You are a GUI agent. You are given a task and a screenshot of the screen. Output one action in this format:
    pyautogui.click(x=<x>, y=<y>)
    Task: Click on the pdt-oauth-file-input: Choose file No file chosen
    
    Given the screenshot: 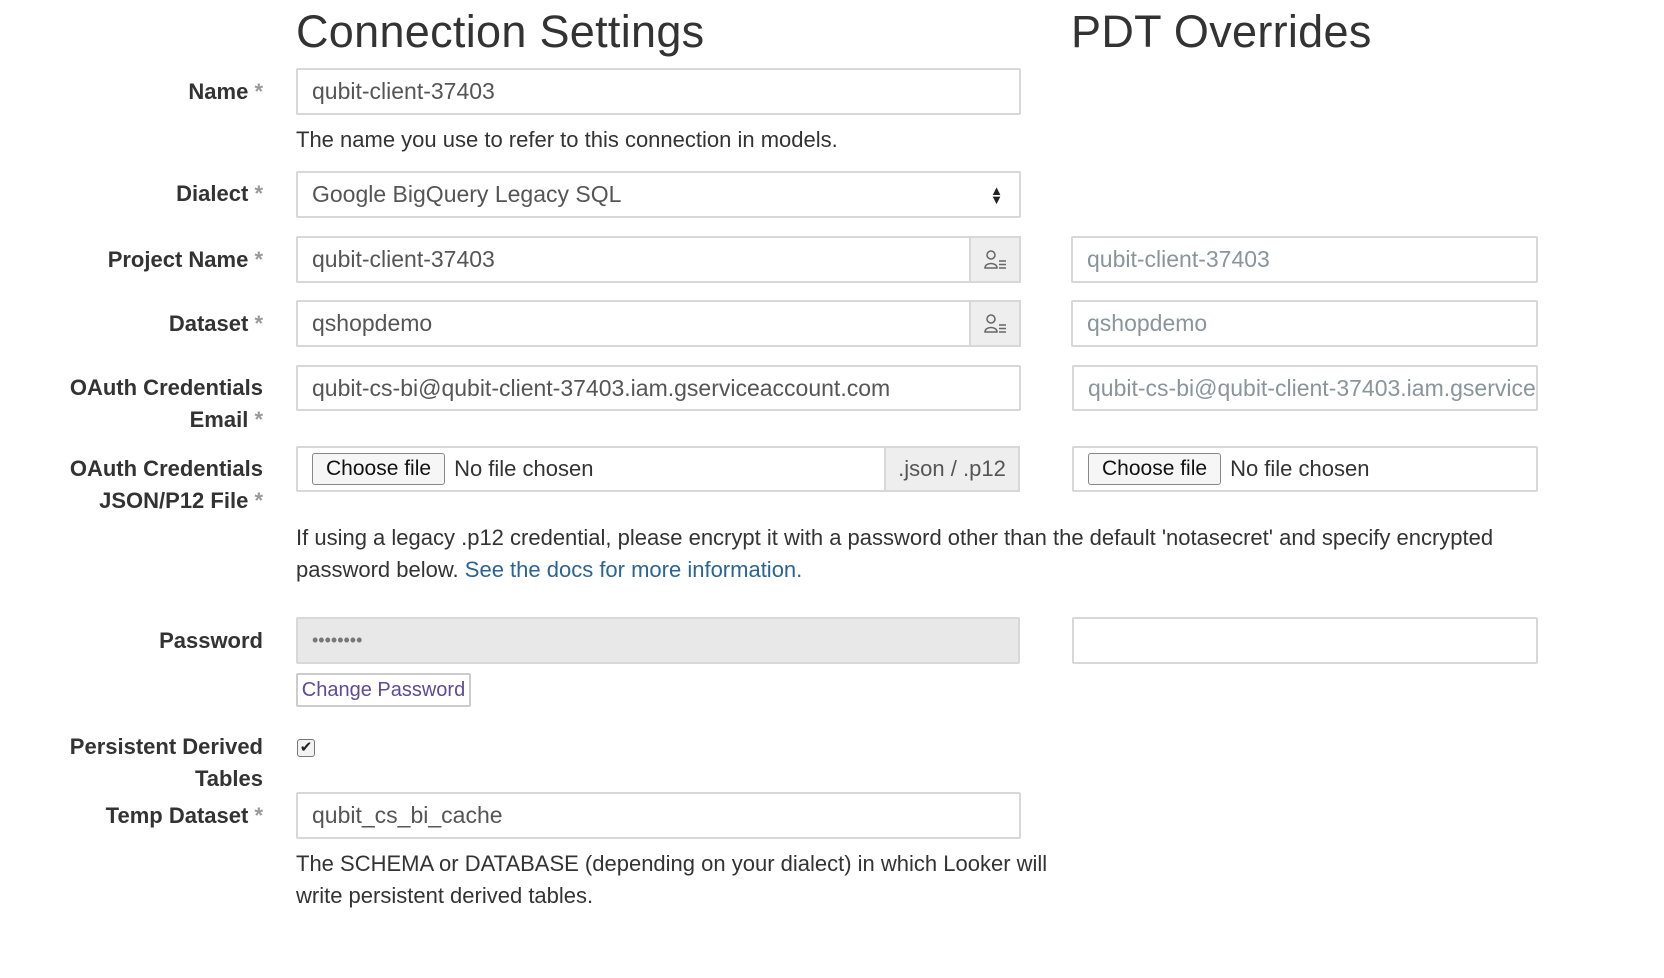 What is the action you would take?
    pyautogui.click(x=1305, y=469)
    